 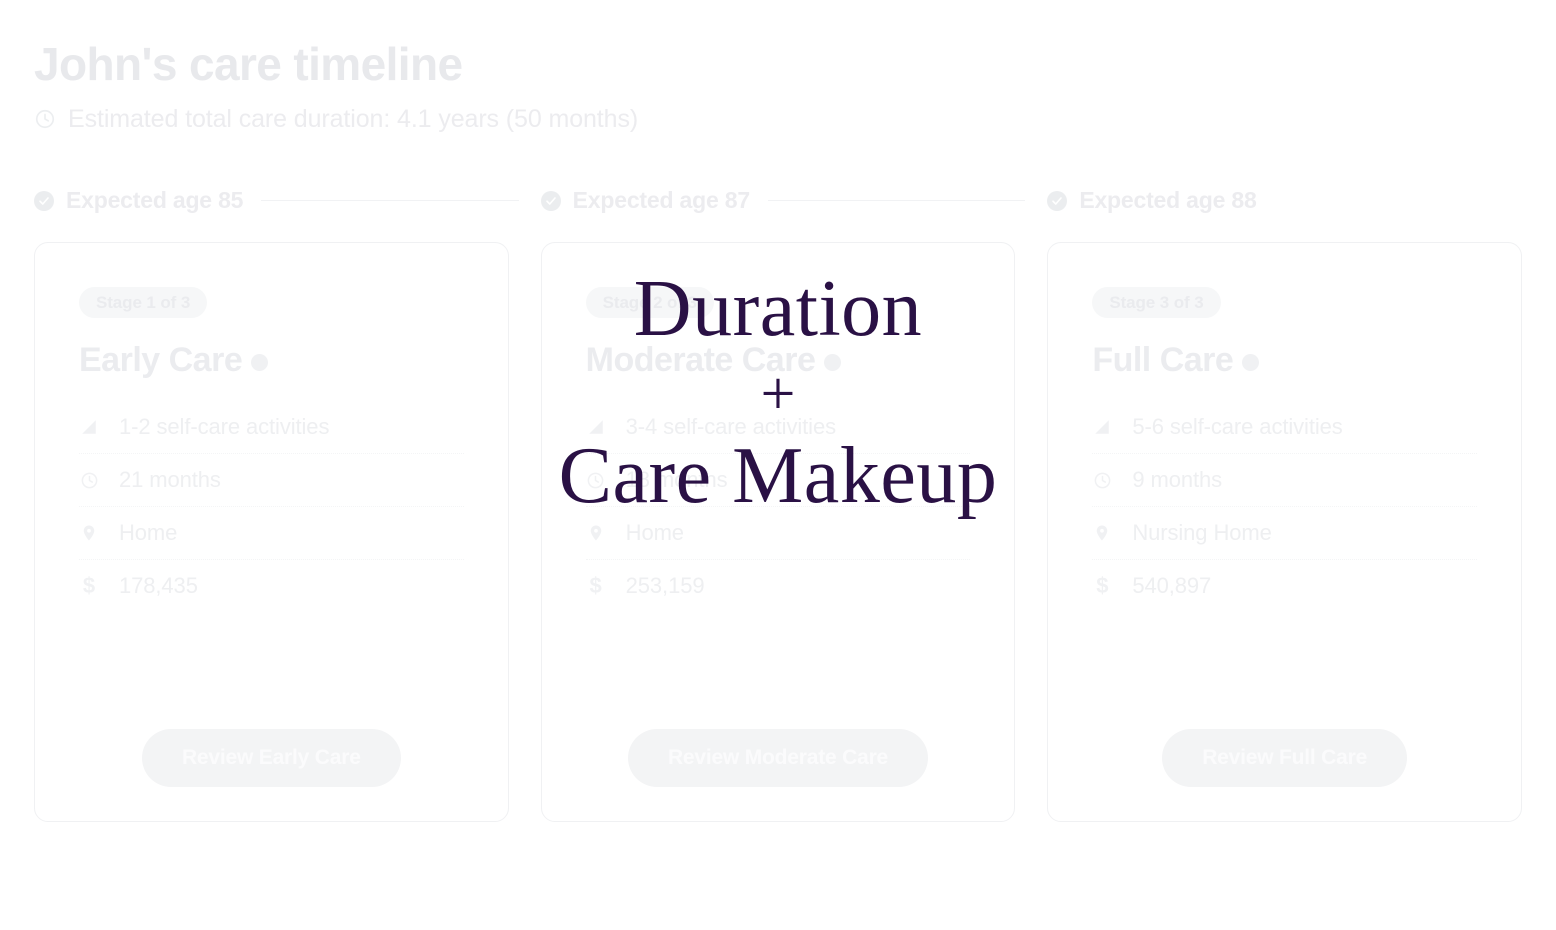 I want to click on detail-duration: 21 months, so click(x=271, y=481).